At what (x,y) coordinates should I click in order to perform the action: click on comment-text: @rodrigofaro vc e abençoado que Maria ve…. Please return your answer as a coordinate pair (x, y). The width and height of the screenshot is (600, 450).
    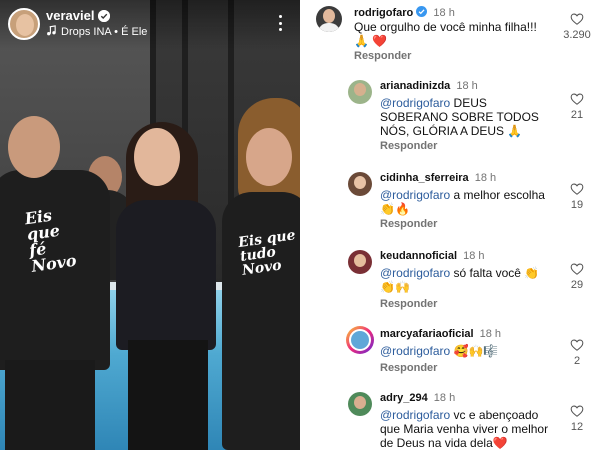
    Looking at the image, I should click on (464, 429).